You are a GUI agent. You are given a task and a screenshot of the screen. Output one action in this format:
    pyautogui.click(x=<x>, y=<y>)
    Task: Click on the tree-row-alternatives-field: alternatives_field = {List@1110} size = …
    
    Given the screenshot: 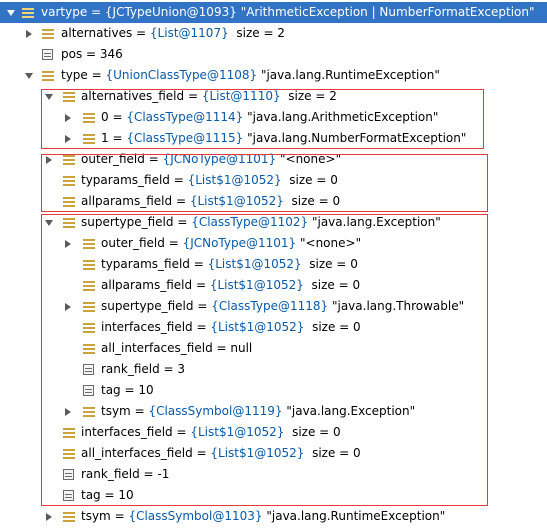 What is the action you would take?
    pyautogui.click(x=273, y=96)
    